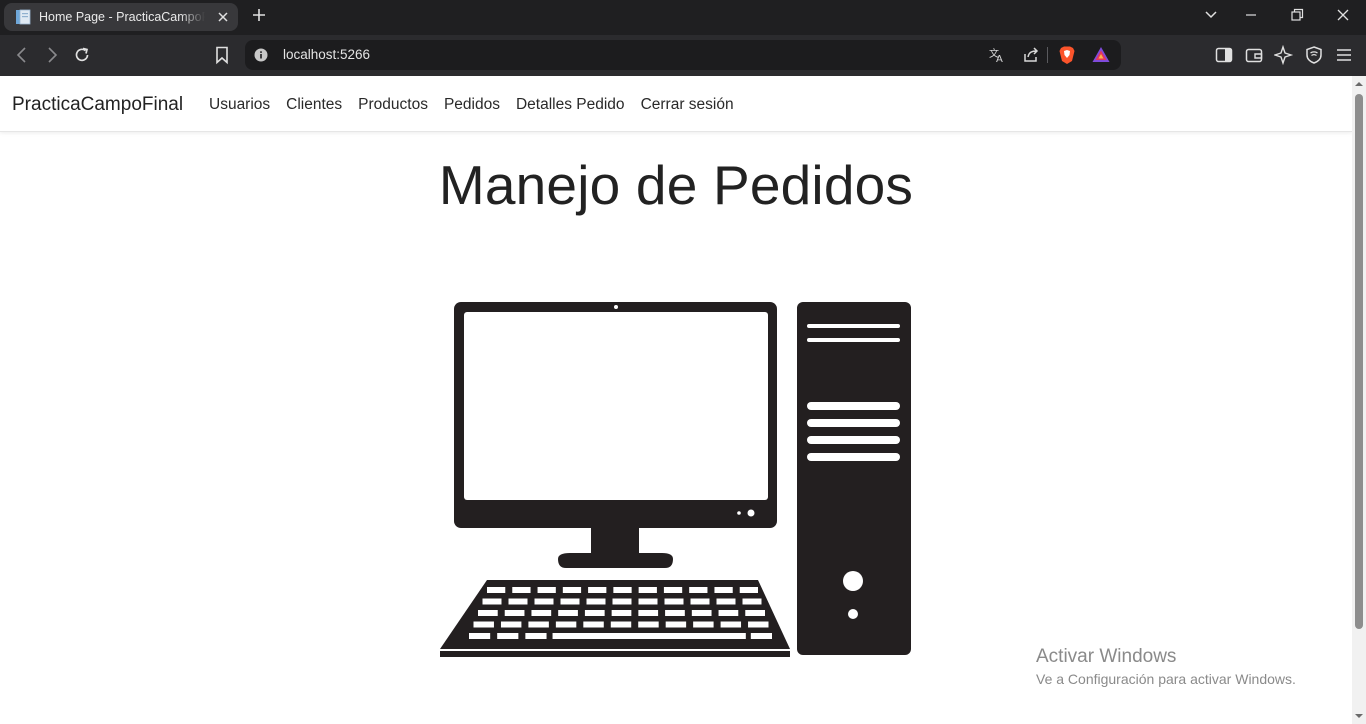 This screenshot has height=724, width=1366. I want to click on watermark-title: Activar Windows, so click(1106, 656).